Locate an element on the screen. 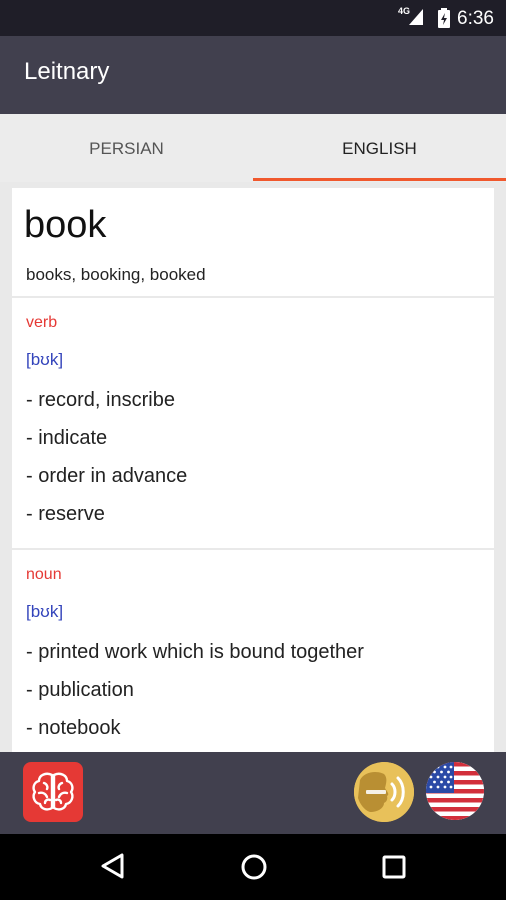 The image size is (506, 900). pronounce-button is located at coordinates (384, 792).